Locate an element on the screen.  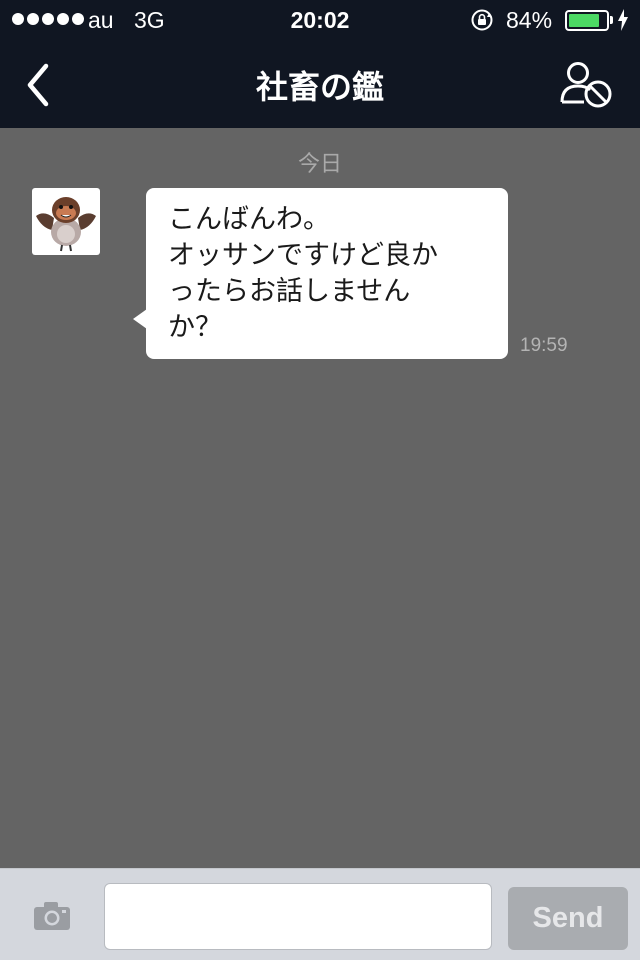
bubble-tail is located at coordinates (140, 319).